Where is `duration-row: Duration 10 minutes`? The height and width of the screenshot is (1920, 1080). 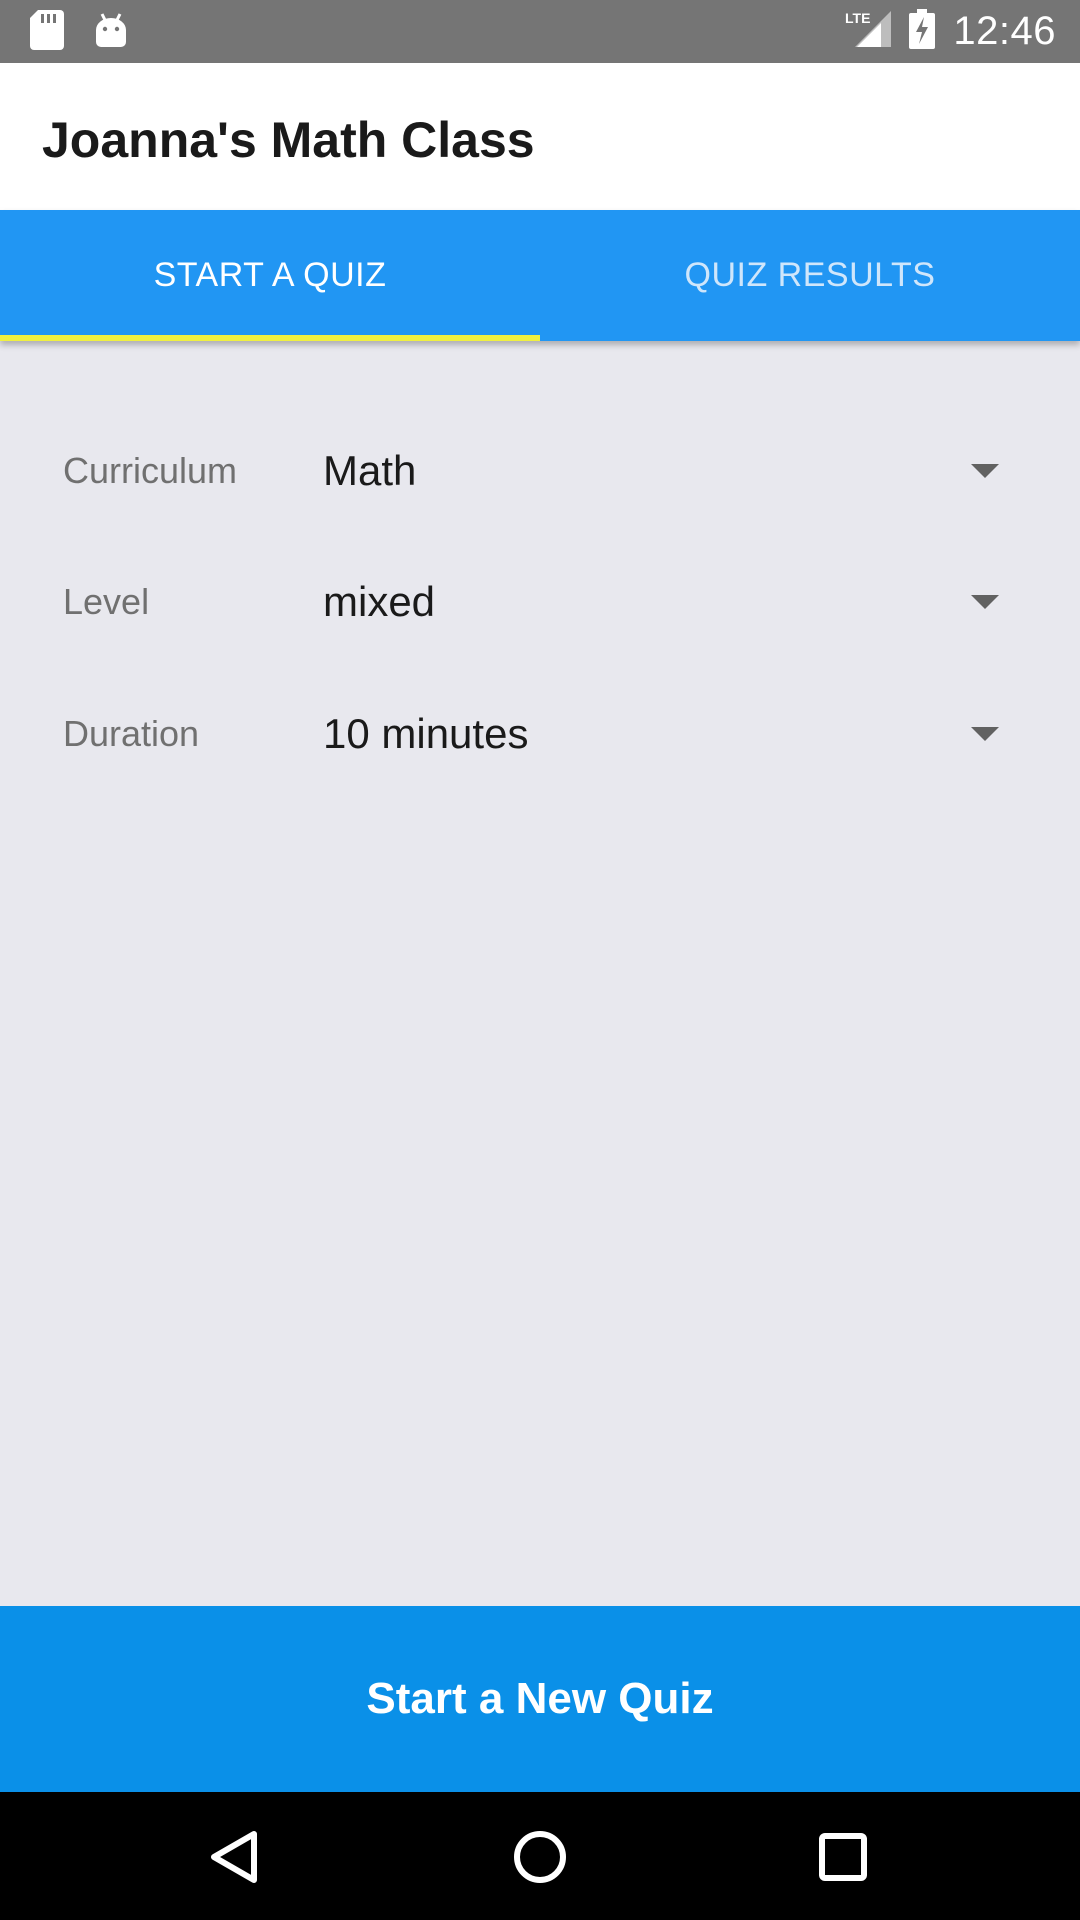 duration-row: Duration 10 minutes is located at coordinates (540, 734).